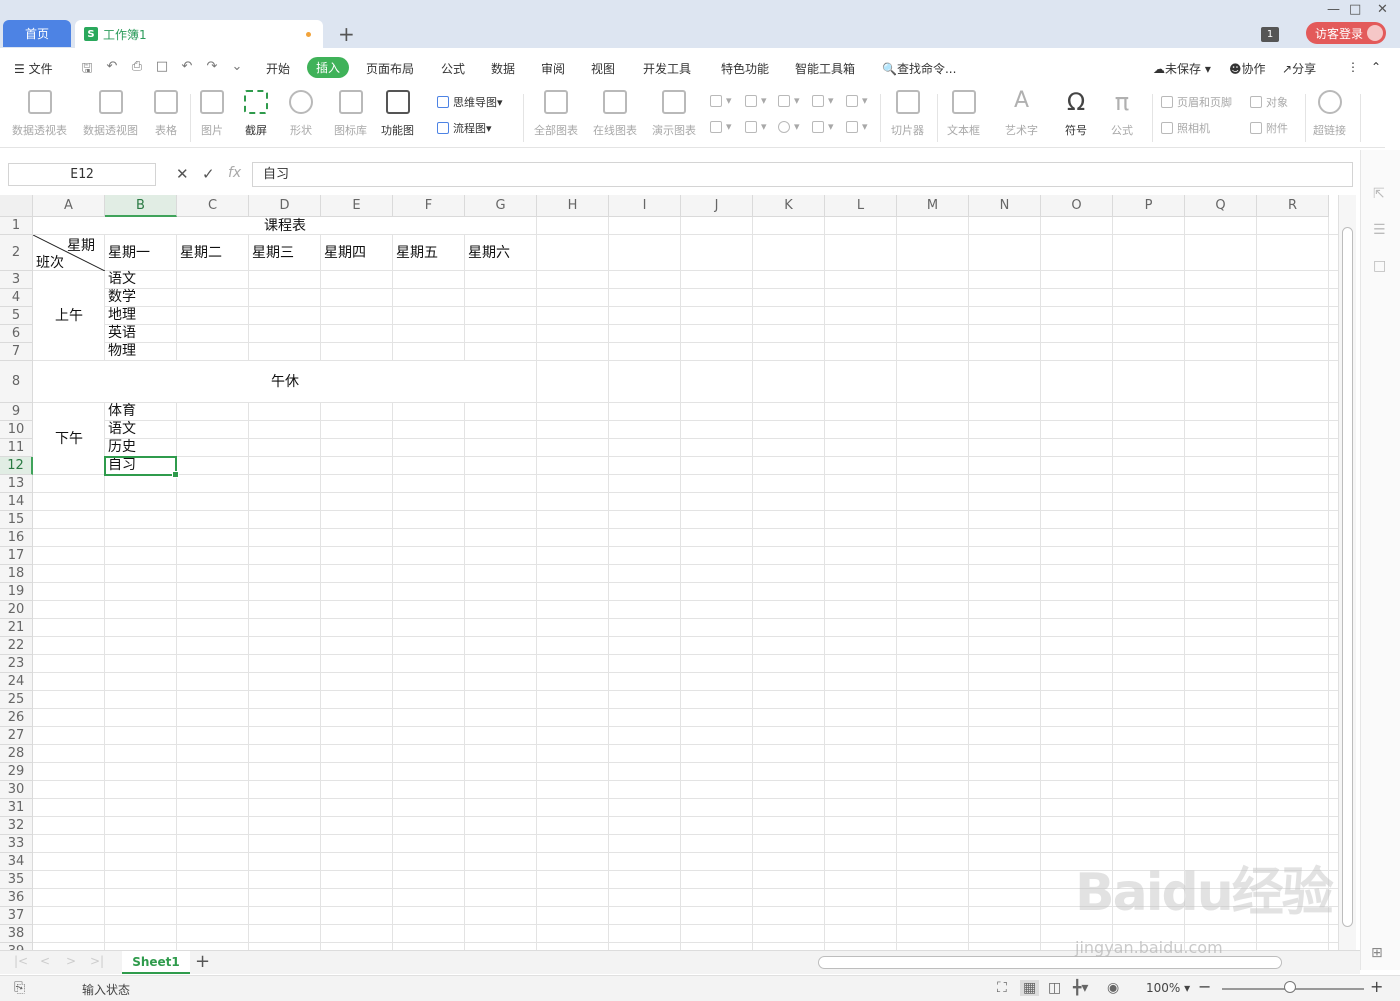 Image resolution: width=1400 pixels, height=1001 pixels. Describe the element at coordinates (1382, 9) in the screenshot. I see `close-icon: ✕` at that location.